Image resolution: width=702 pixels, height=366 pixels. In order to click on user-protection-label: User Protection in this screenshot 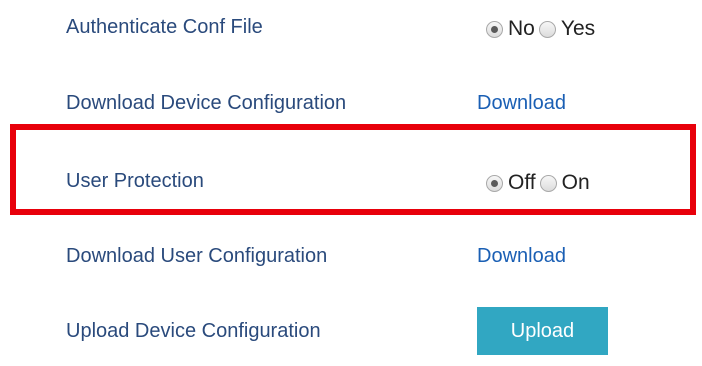, I will do `click(135, 181)`.